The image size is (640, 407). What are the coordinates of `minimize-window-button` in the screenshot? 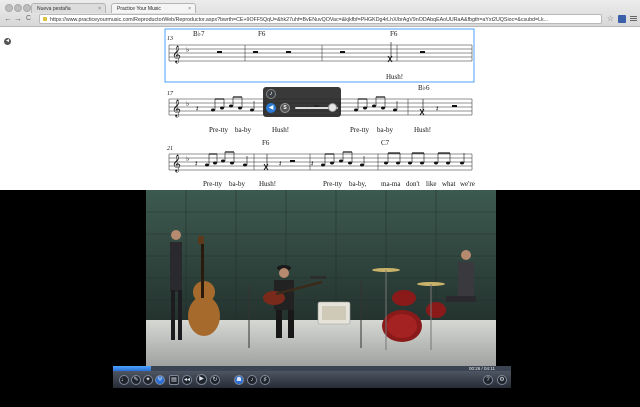 It's located at (18, 8).